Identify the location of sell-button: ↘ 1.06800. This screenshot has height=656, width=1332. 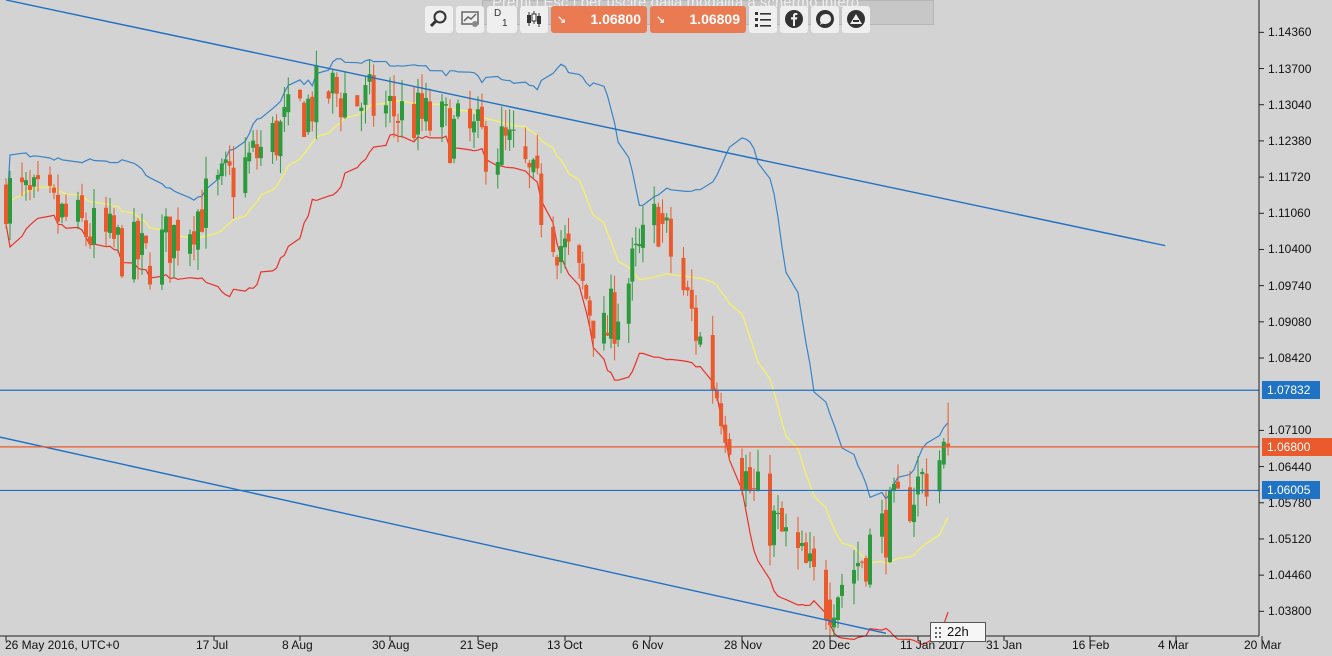
(599, 19).